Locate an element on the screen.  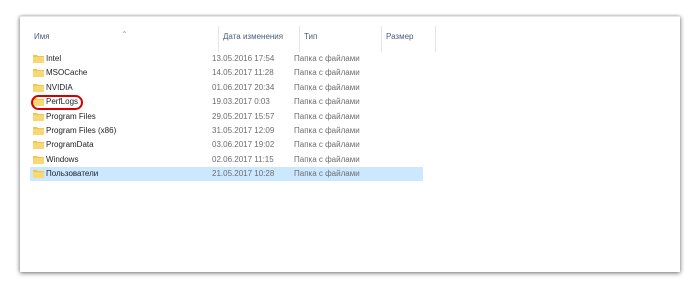
column-header-date: Дата изменения is located at coordinates (258, 39).